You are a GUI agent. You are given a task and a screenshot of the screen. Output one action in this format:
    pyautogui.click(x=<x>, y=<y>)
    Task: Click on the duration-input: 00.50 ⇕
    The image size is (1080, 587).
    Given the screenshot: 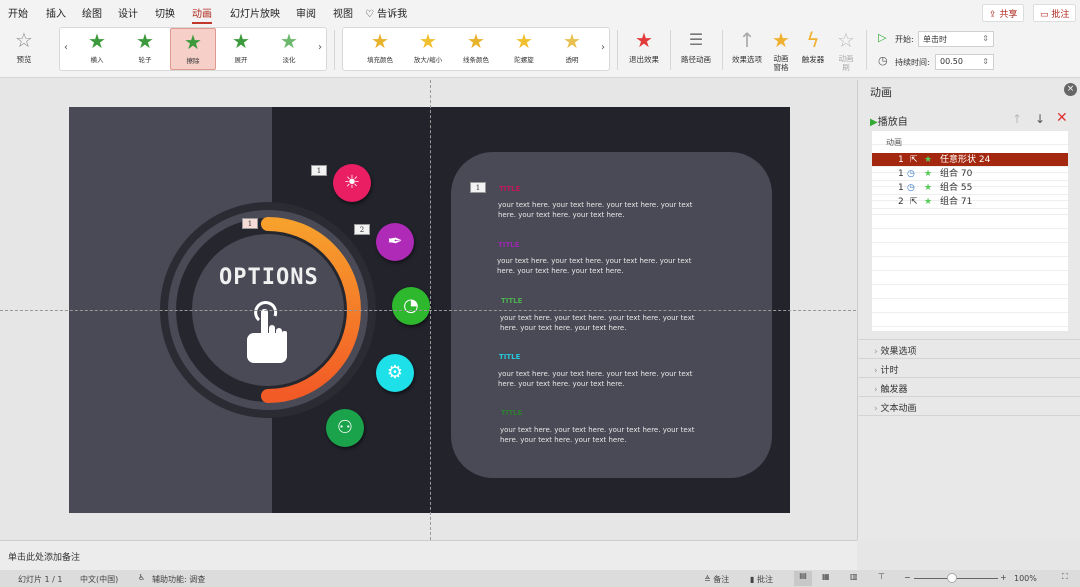 What is the action you would take?
    pyautogui.click(x=964, y=62)
    